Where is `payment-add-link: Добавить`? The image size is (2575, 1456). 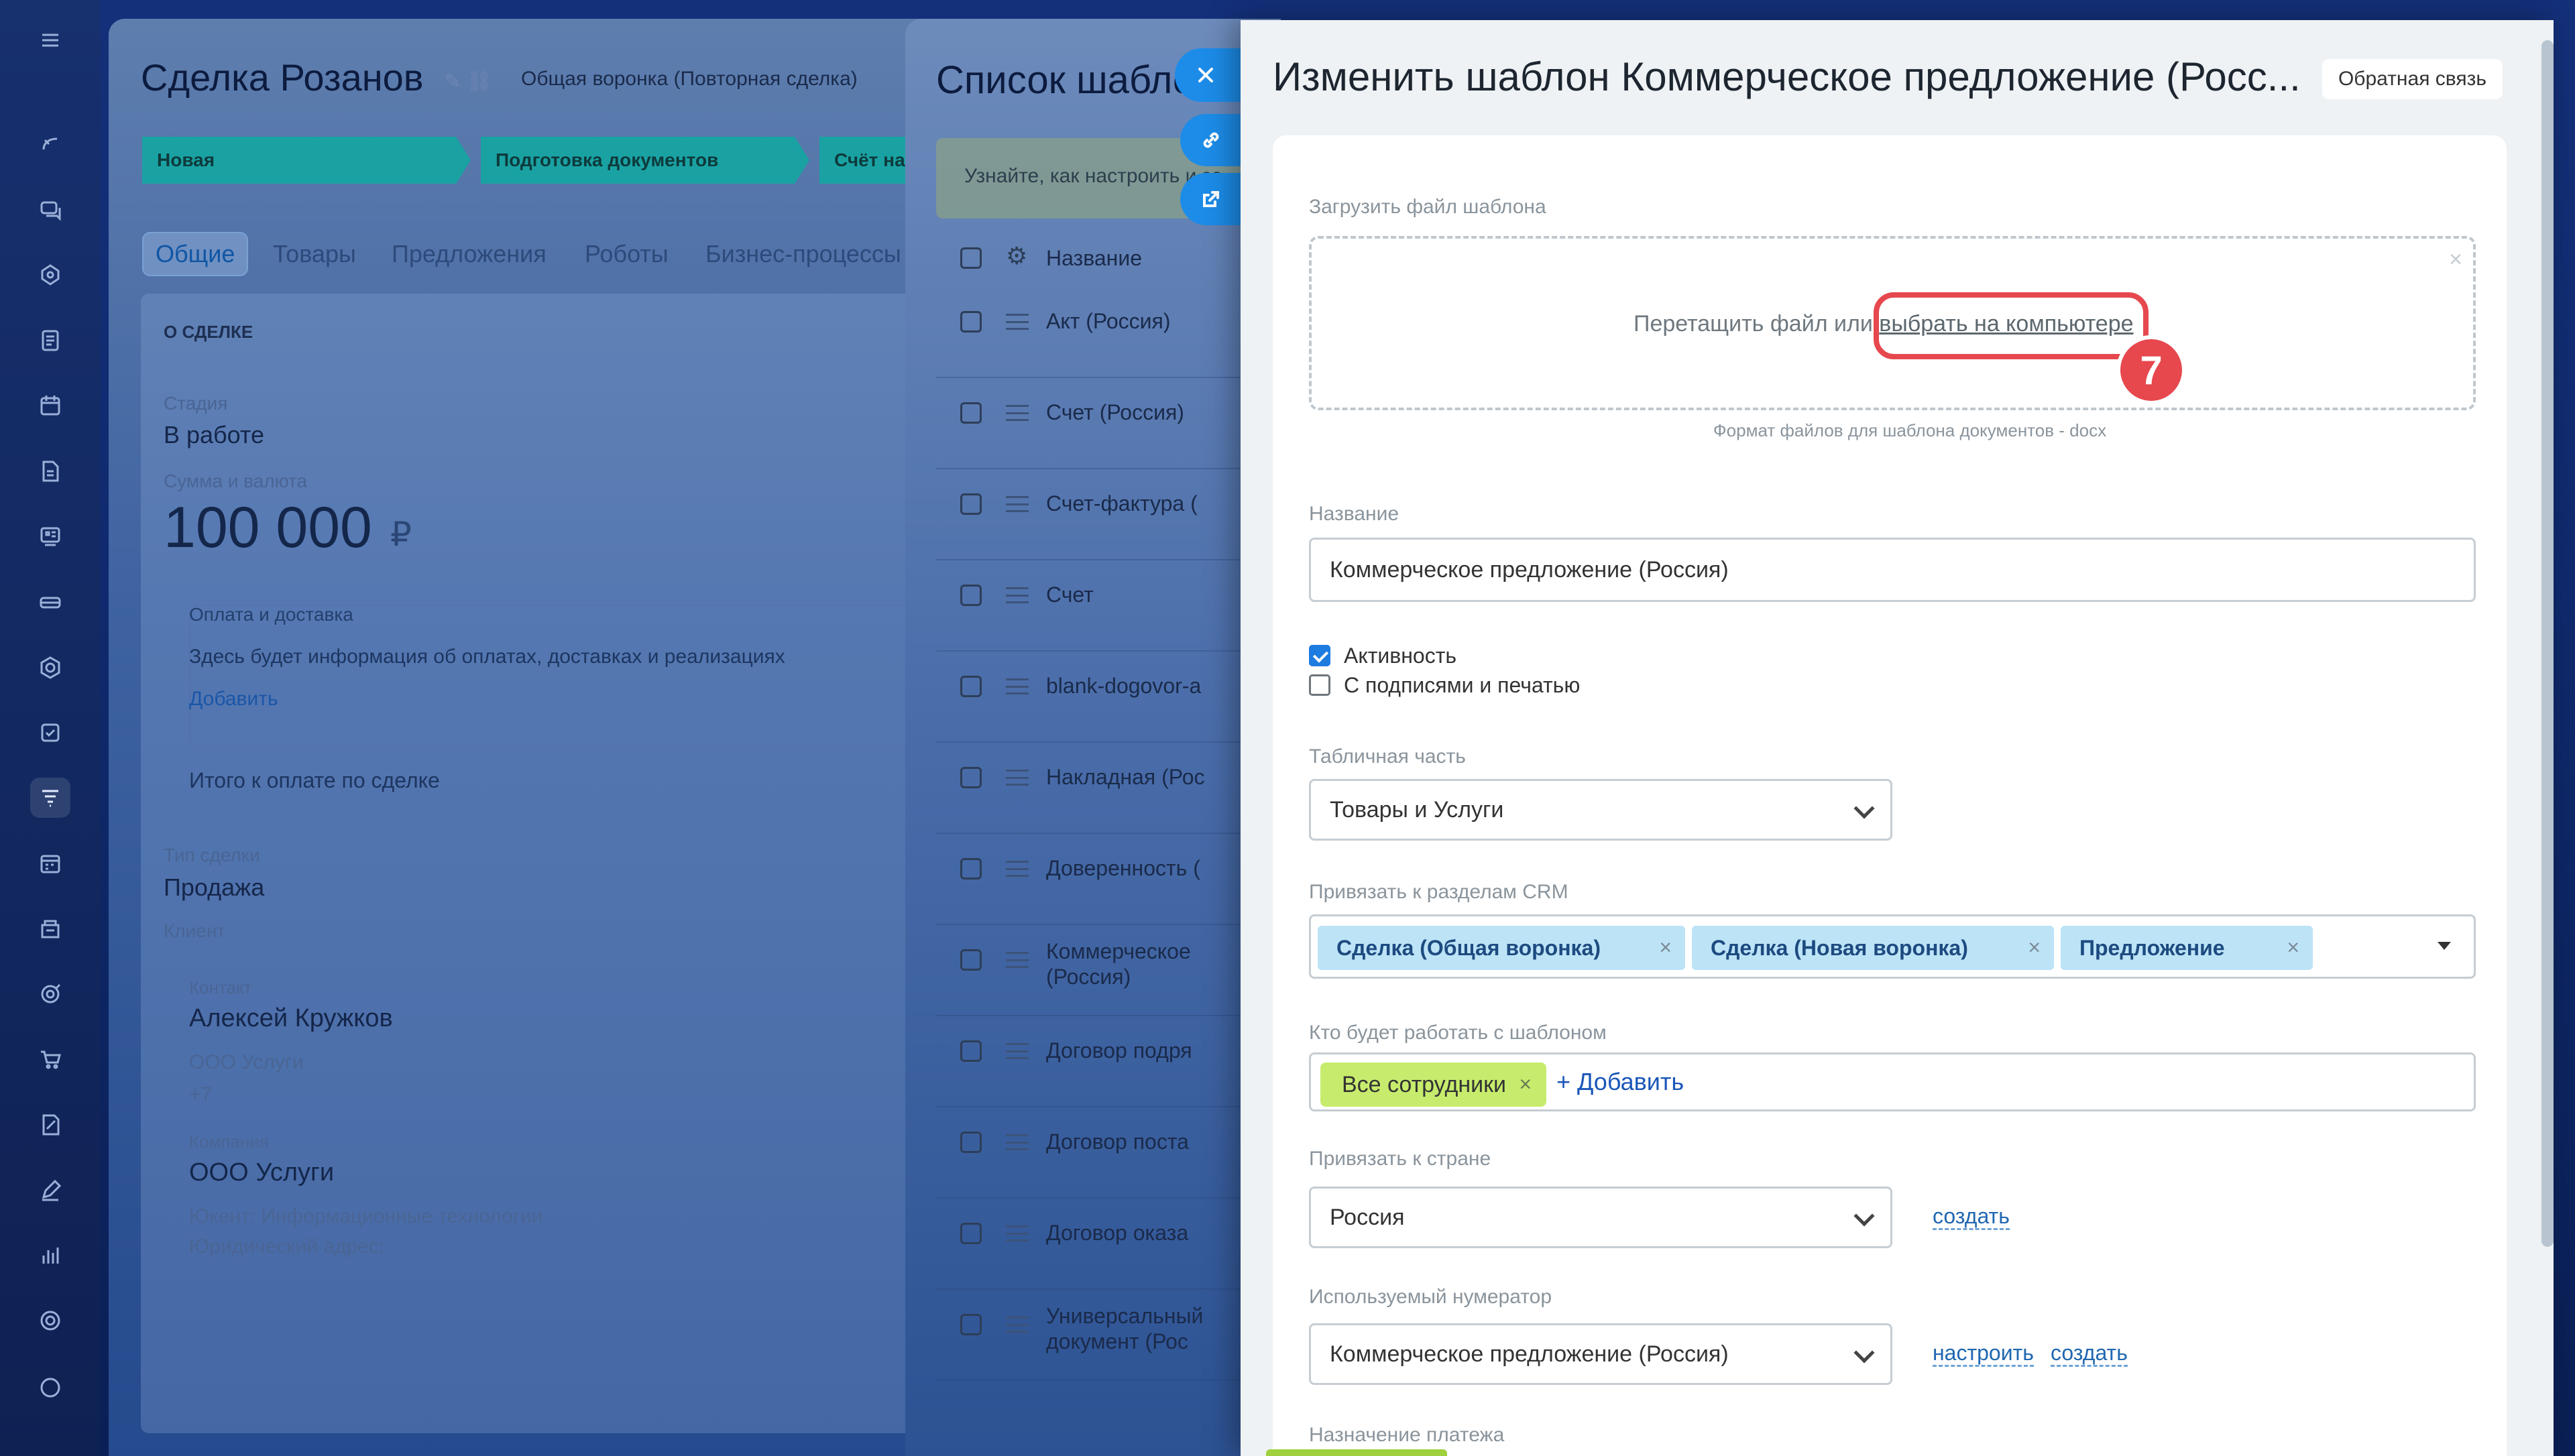 payment-add-link: Добавить is located at coordinates (233, 699).